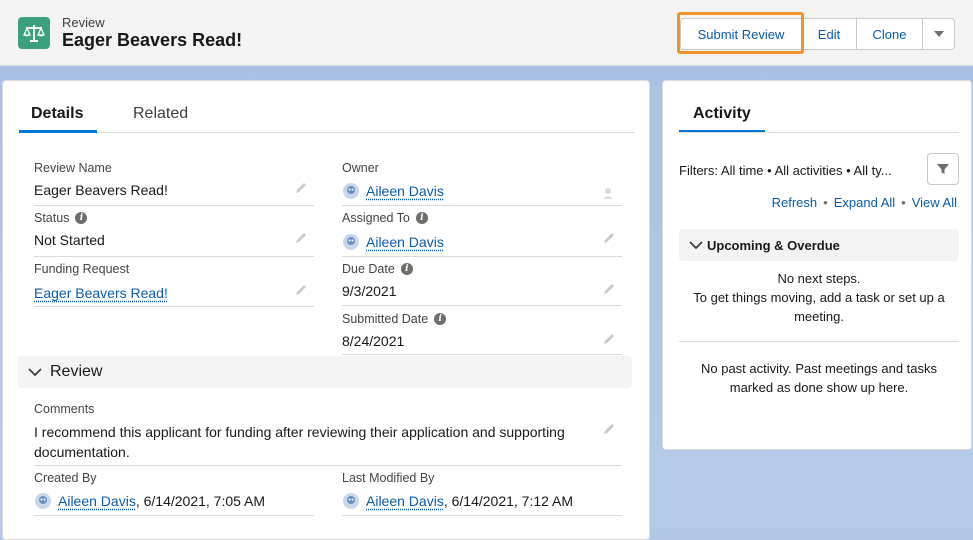  I want to click on scales-icon, so click(34, 33).